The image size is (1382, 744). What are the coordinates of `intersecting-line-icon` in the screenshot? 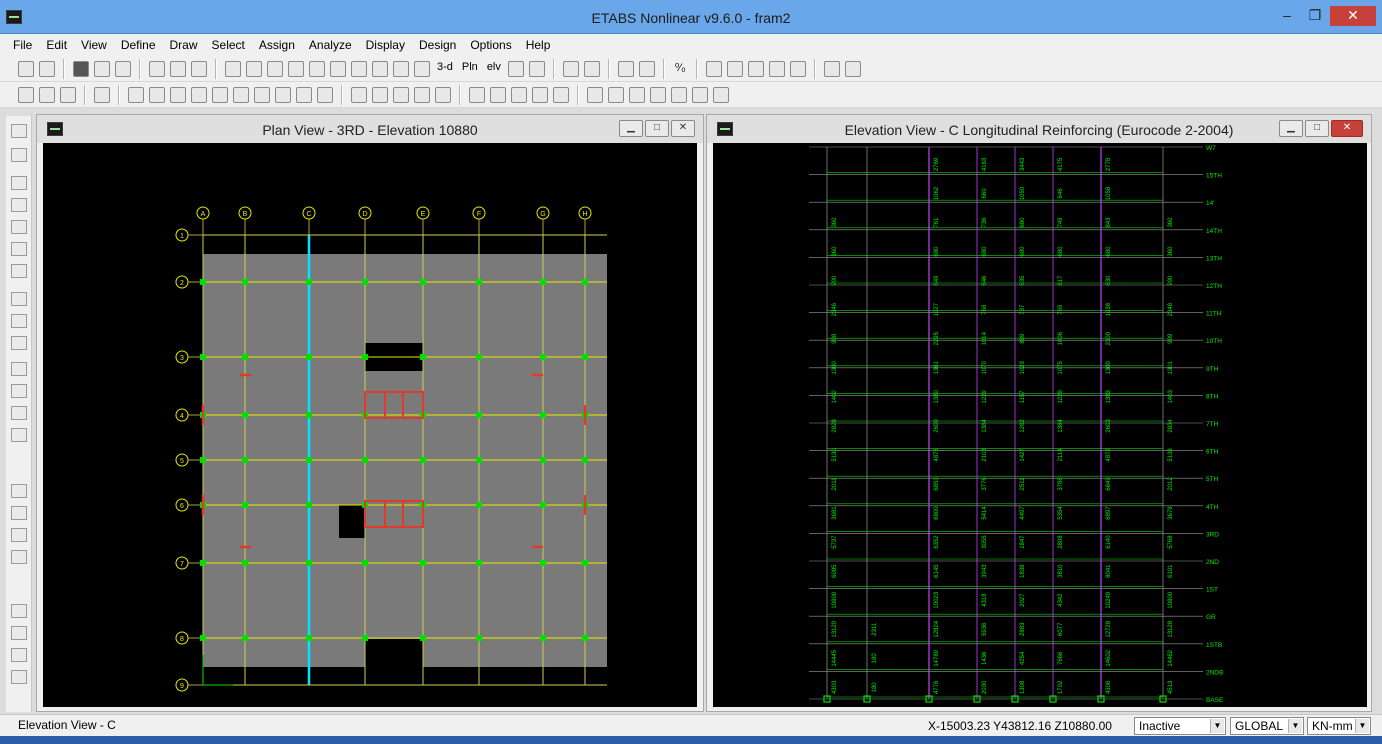 It's located at (19, 557).